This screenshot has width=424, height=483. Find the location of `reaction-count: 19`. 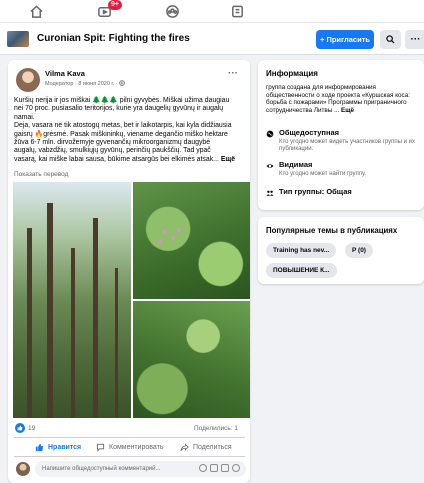

reaction-count: 19 is located at coordinates (32, 428).